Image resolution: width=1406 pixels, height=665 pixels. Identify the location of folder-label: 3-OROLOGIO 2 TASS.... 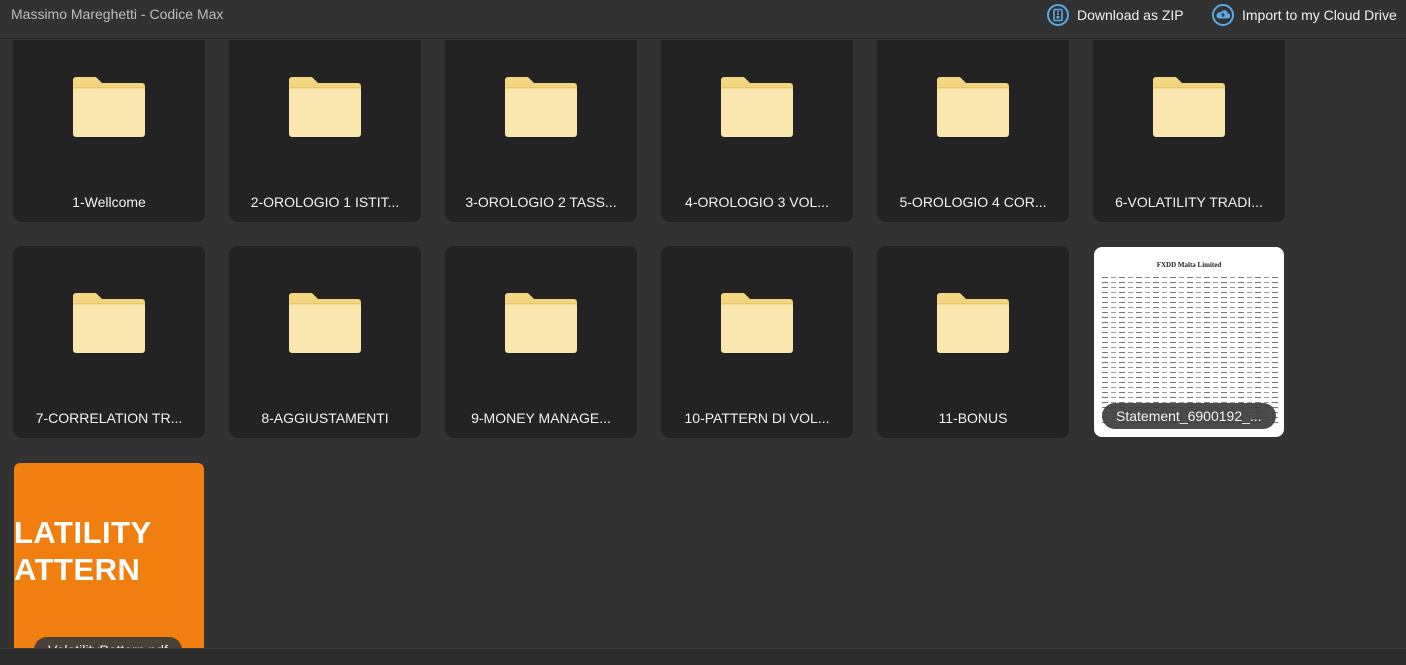
(541, 202).